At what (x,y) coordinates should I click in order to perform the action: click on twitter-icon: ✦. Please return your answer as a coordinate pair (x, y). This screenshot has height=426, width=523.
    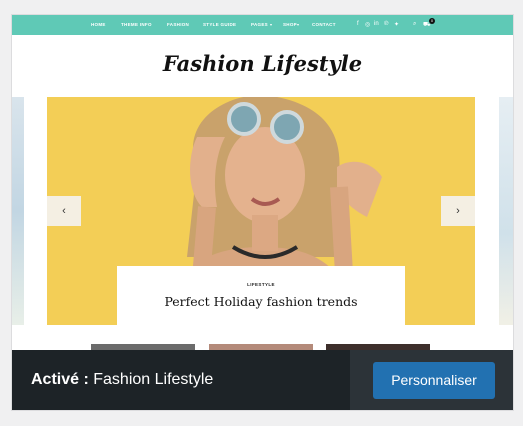
    Looking at the image, I should click on (397, 25).